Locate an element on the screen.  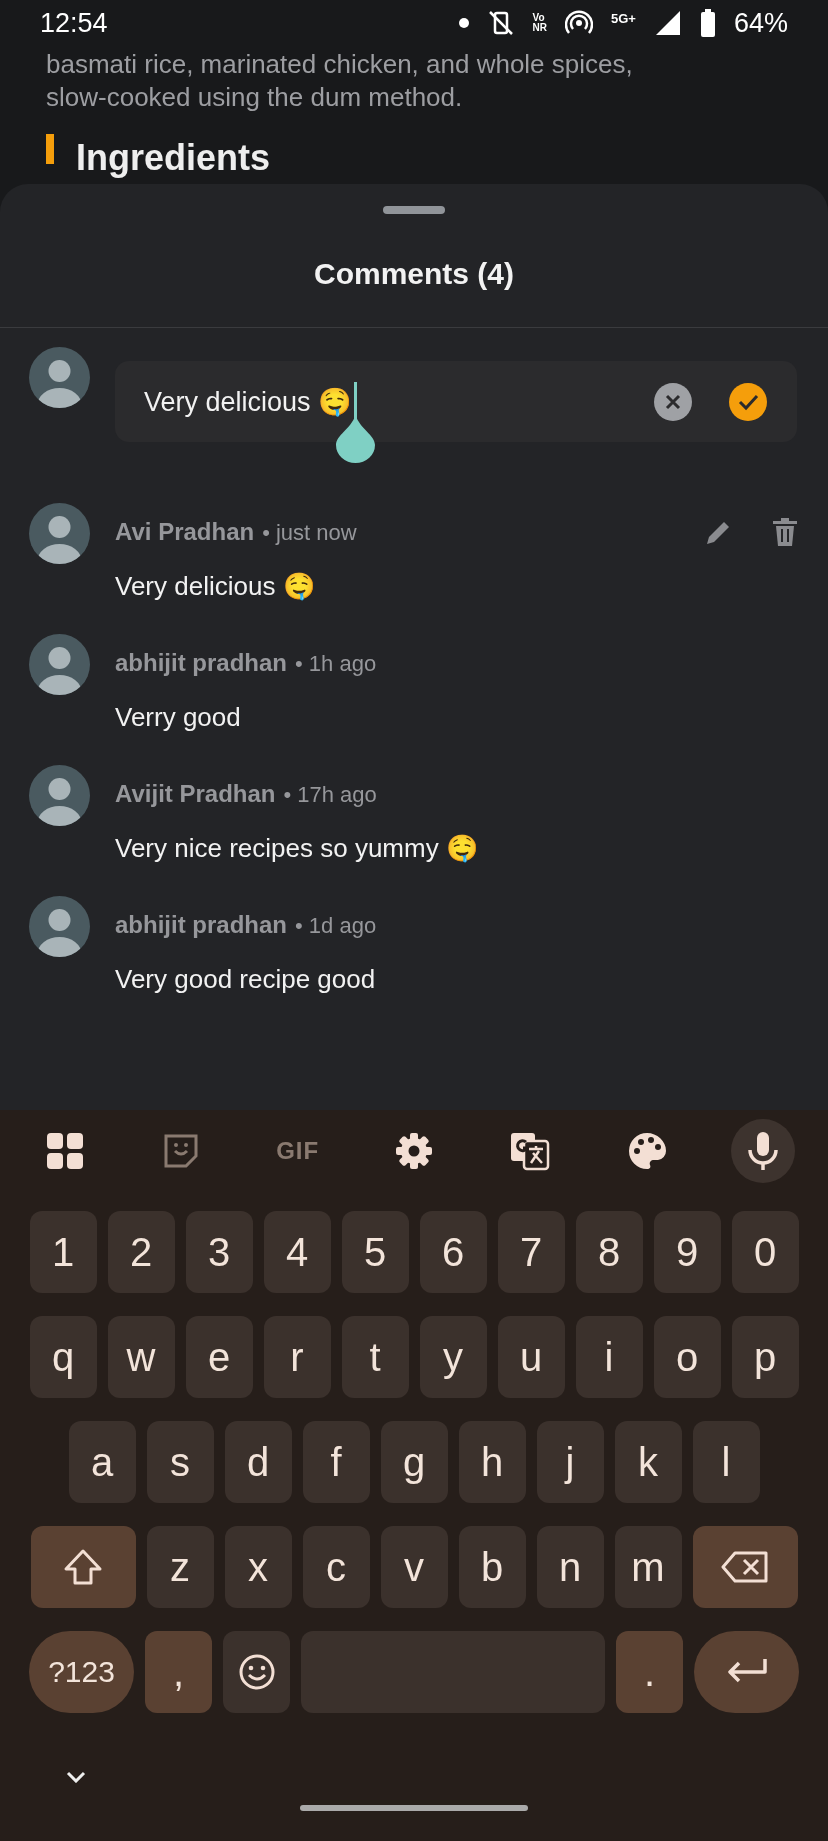
keyboard-key: , is located at coordinates (178, 1672).